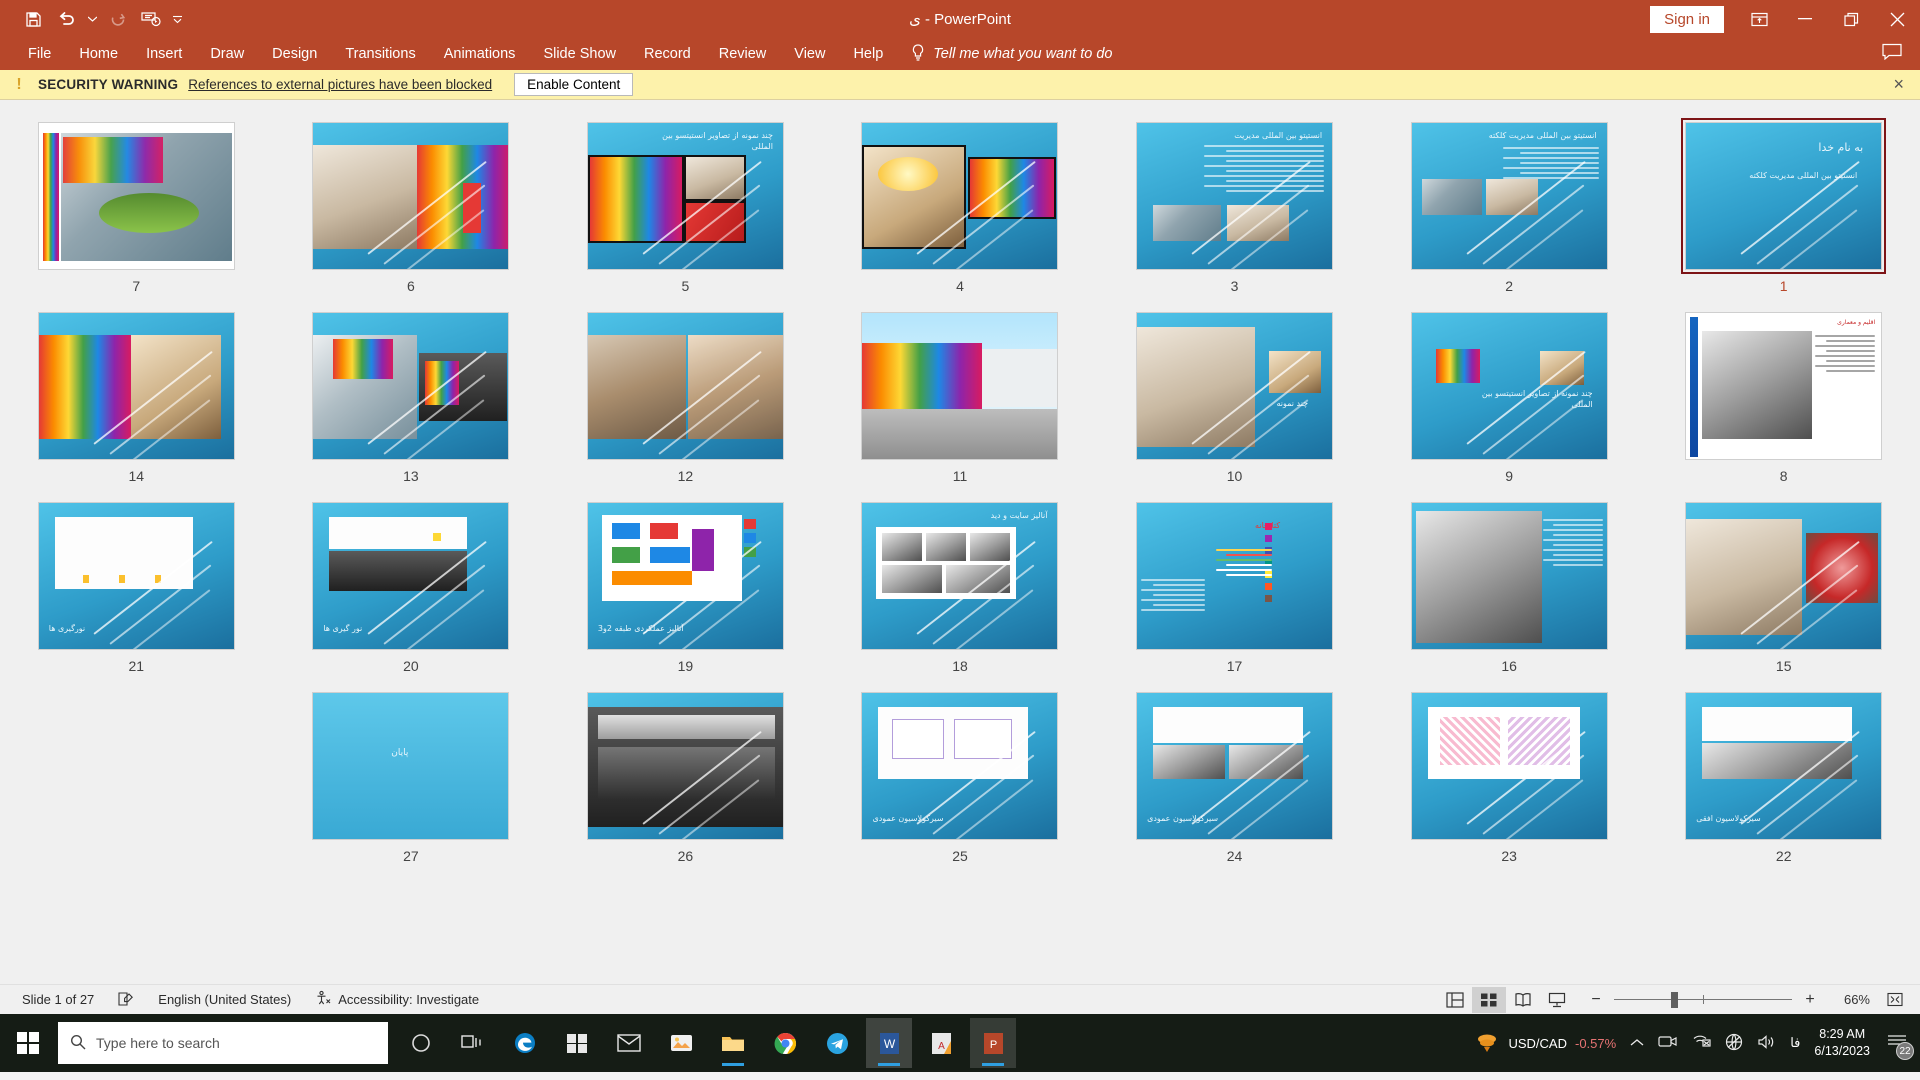  What do you see at coordinates (92, 19) in the screenshot?
I see `undo-dropdown-icon` at bounding box center [92, 19].